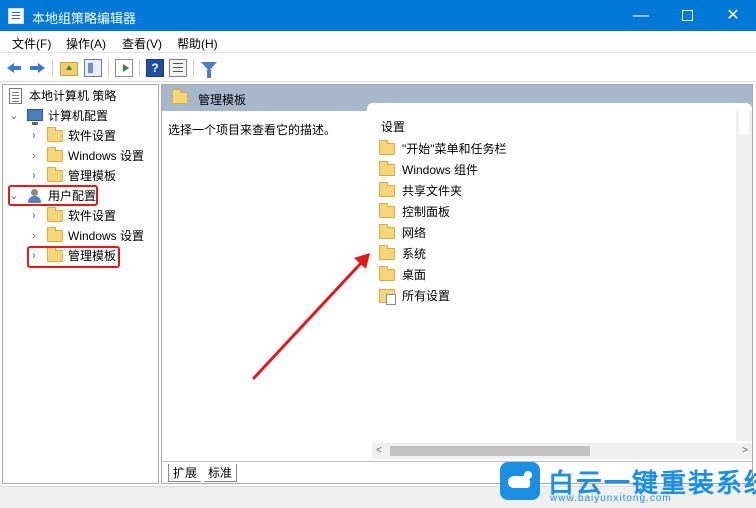 Image resolution: width=756 pixels, height=508 pixels. Describe the element at coordinates (378, 42) in the screenshot. I see `menu-bar: 文件(F) 操作(A) 查看(V) 帮助(H)` at that location.